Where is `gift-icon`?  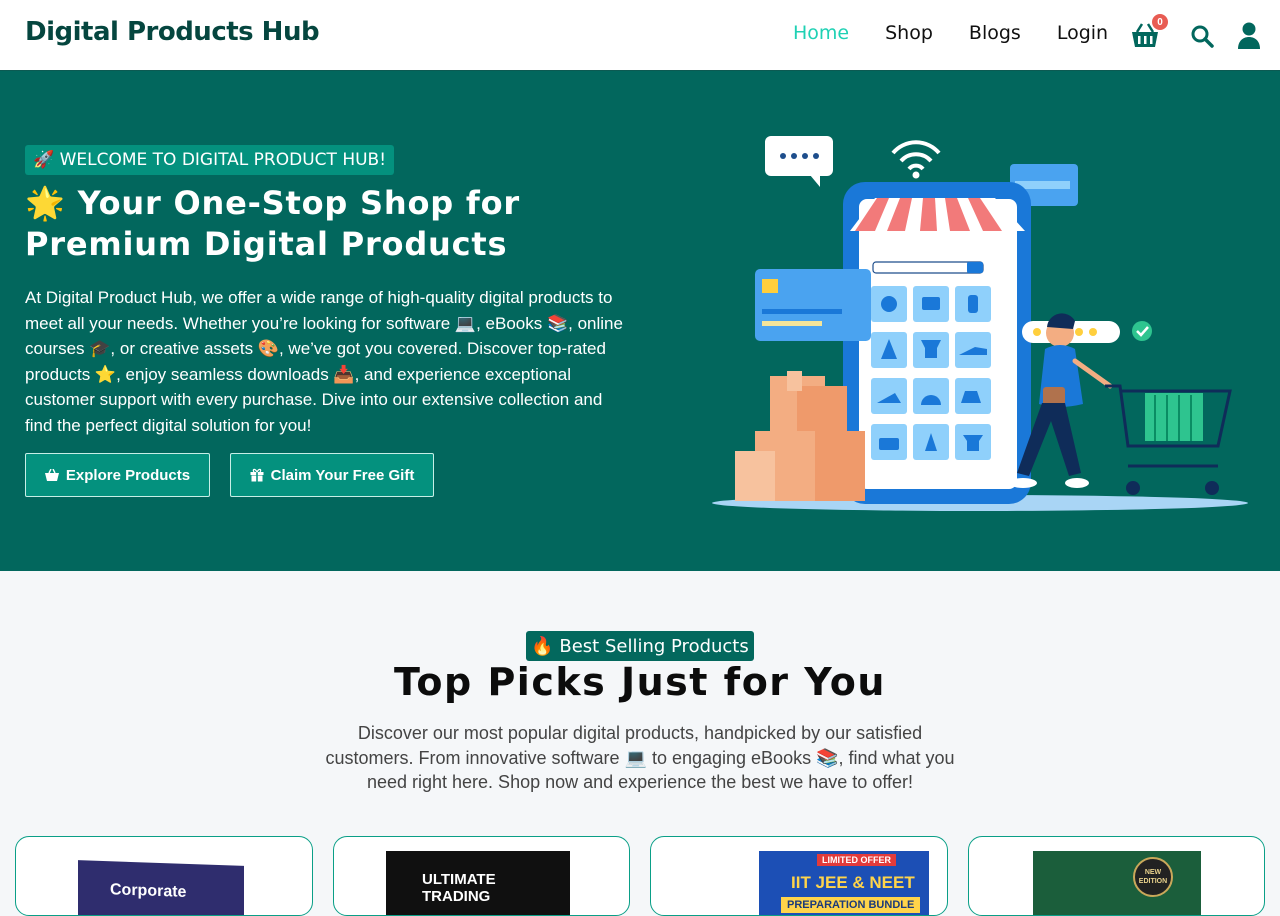
gift-icon is located at coordinates (257, 475).